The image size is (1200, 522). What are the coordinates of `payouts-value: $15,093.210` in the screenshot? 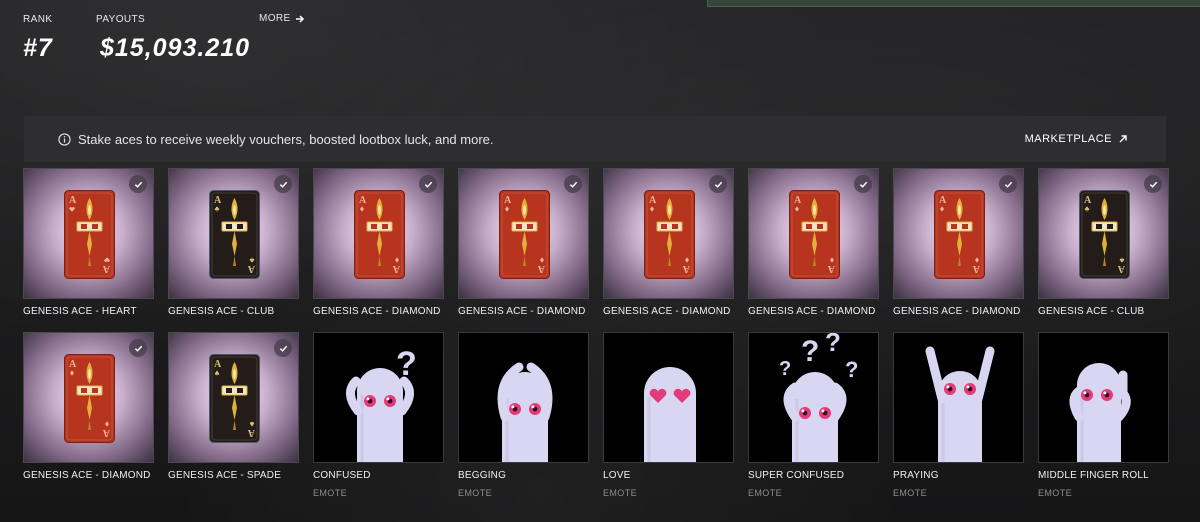 It's located at (175, 48).